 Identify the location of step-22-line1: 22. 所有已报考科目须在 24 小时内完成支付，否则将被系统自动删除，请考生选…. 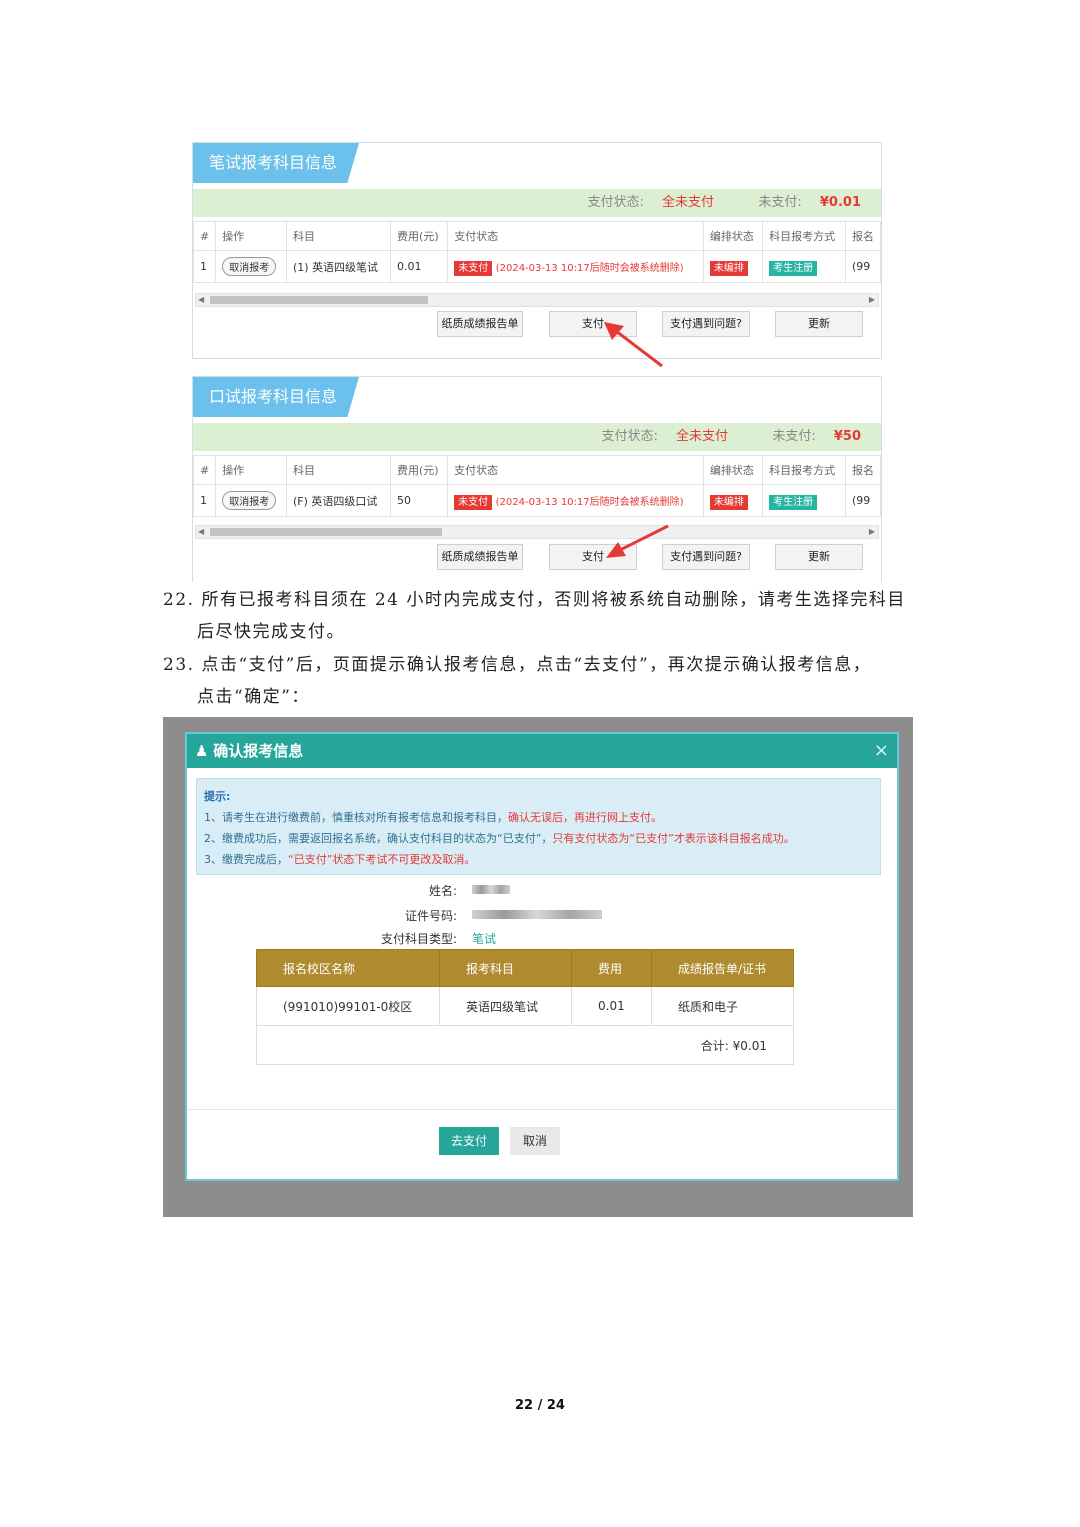
(534, 600).